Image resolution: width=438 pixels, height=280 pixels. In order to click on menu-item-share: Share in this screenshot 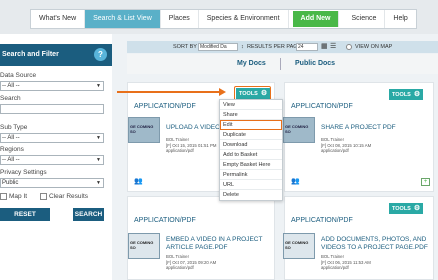, I will do `click(251, 115)`.